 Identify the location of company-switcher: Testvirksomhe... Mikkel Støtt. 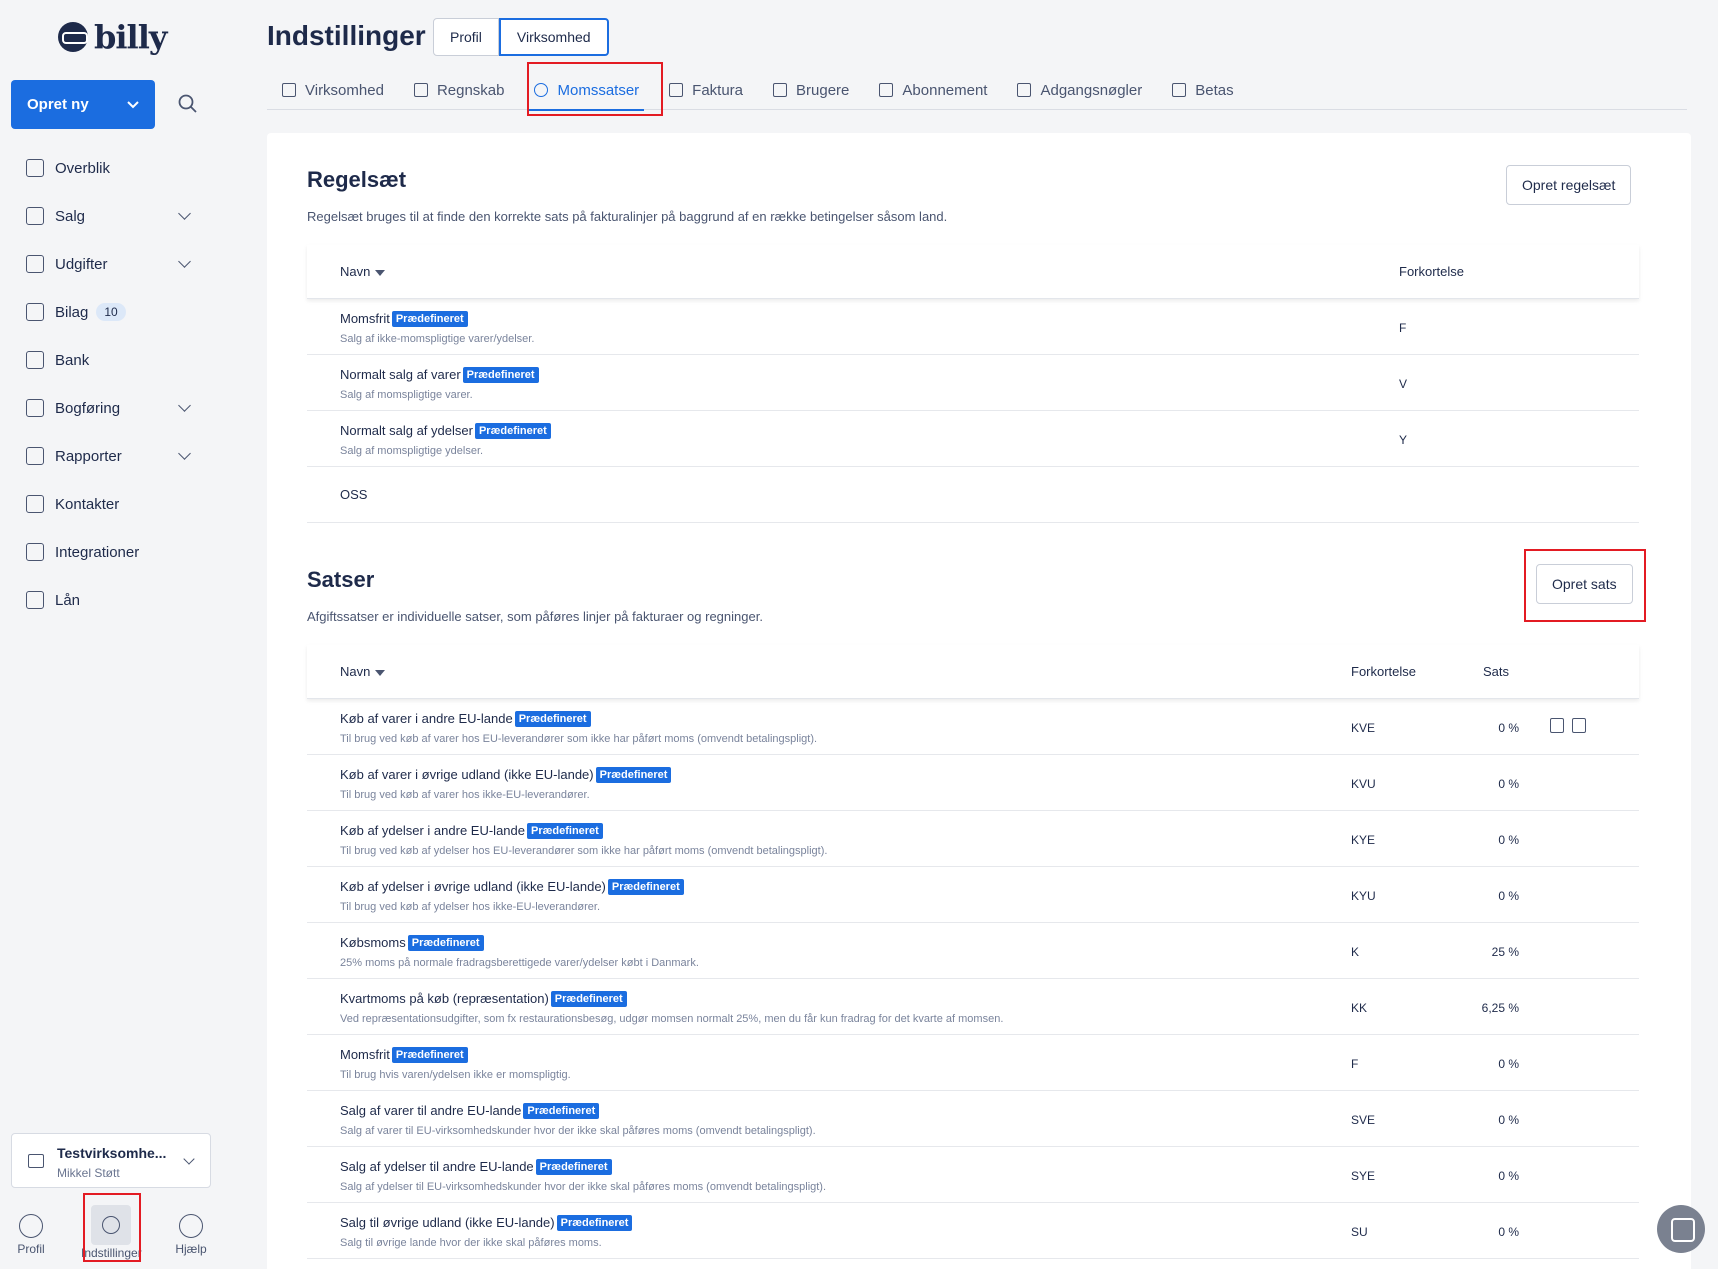
(111, 1160).